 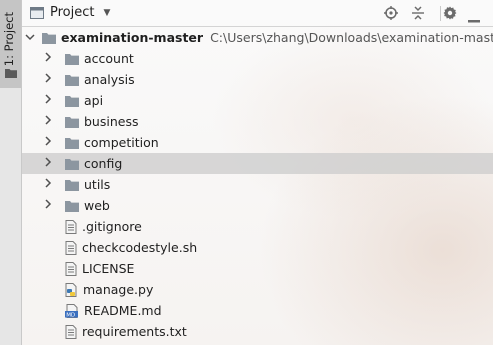 I want to click on folder-label: competition, so click(x=121, y=142).